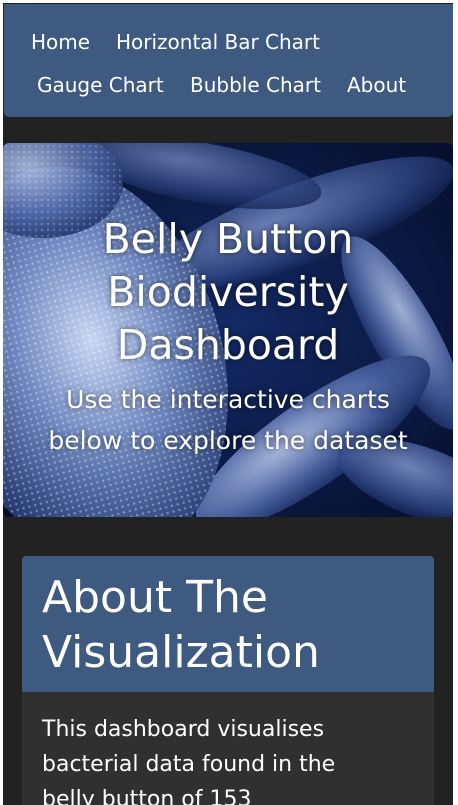 Image resolution: width=458 pixels, height=805 pixels. What do you see at coordinates (255, 85) in the screenshot?
I see `nav-link-bubble-chart: Bubble Chart` at bounding box center [255, 85].